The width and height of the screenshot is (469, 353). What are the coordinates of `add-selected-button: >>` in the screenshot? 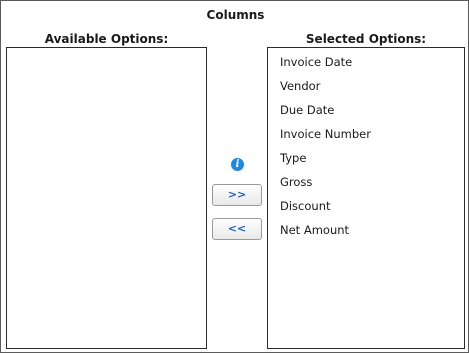 It's located at (237, 195).